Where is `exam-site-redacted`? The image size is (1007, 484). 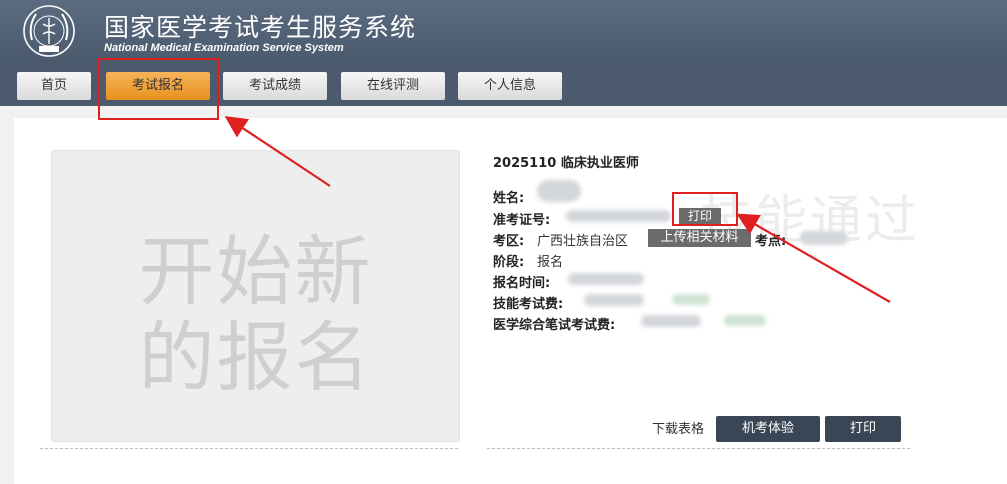 exam-site-redacted is located at coordinates (824, 238).